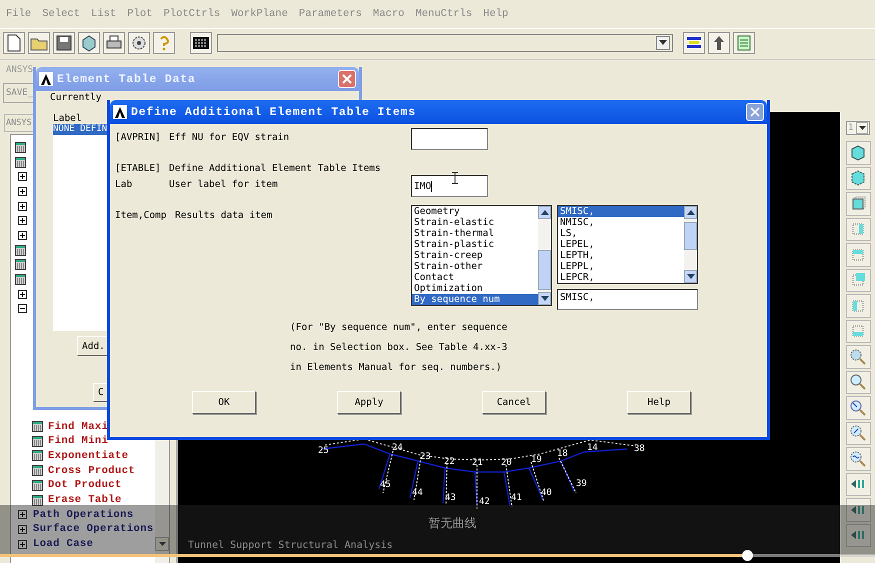  I want to click on field-tag: Lab, so click(142, 194).